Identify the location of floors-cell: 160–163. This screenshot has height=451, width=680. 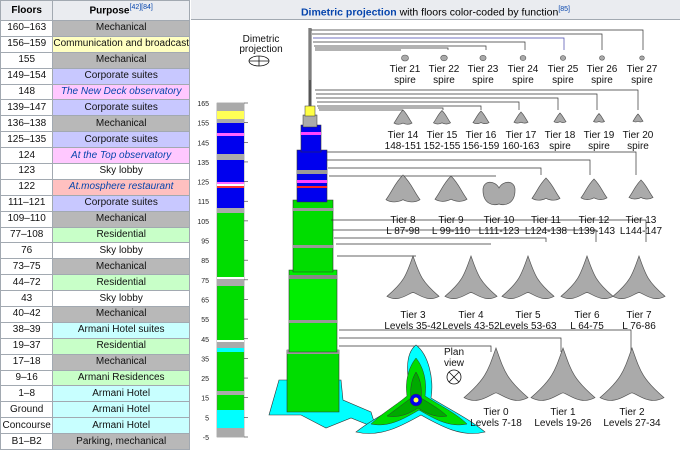
(27, 28).